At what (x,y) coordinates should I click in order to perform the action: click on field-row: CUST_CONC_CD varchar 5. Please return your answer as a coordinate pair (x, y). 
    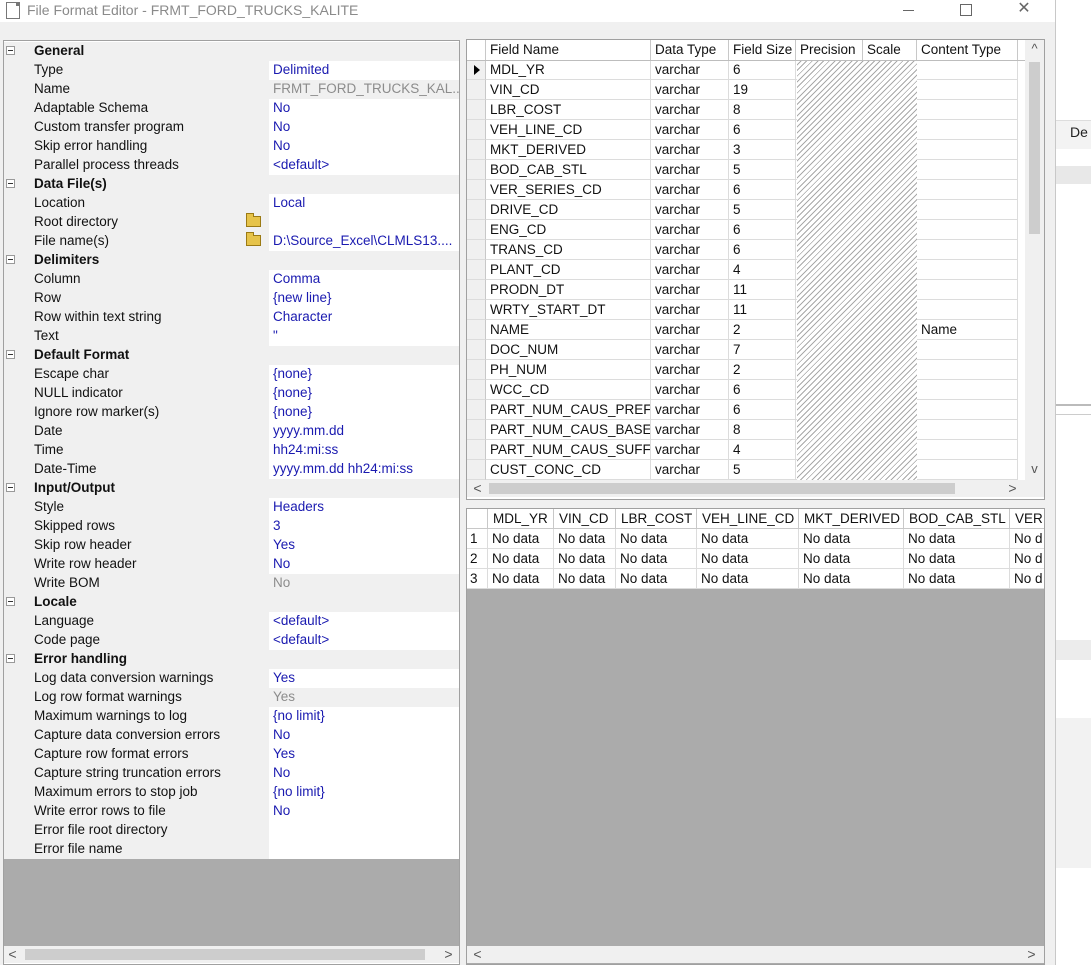
    Looking at the image, I should click on (747, 470).